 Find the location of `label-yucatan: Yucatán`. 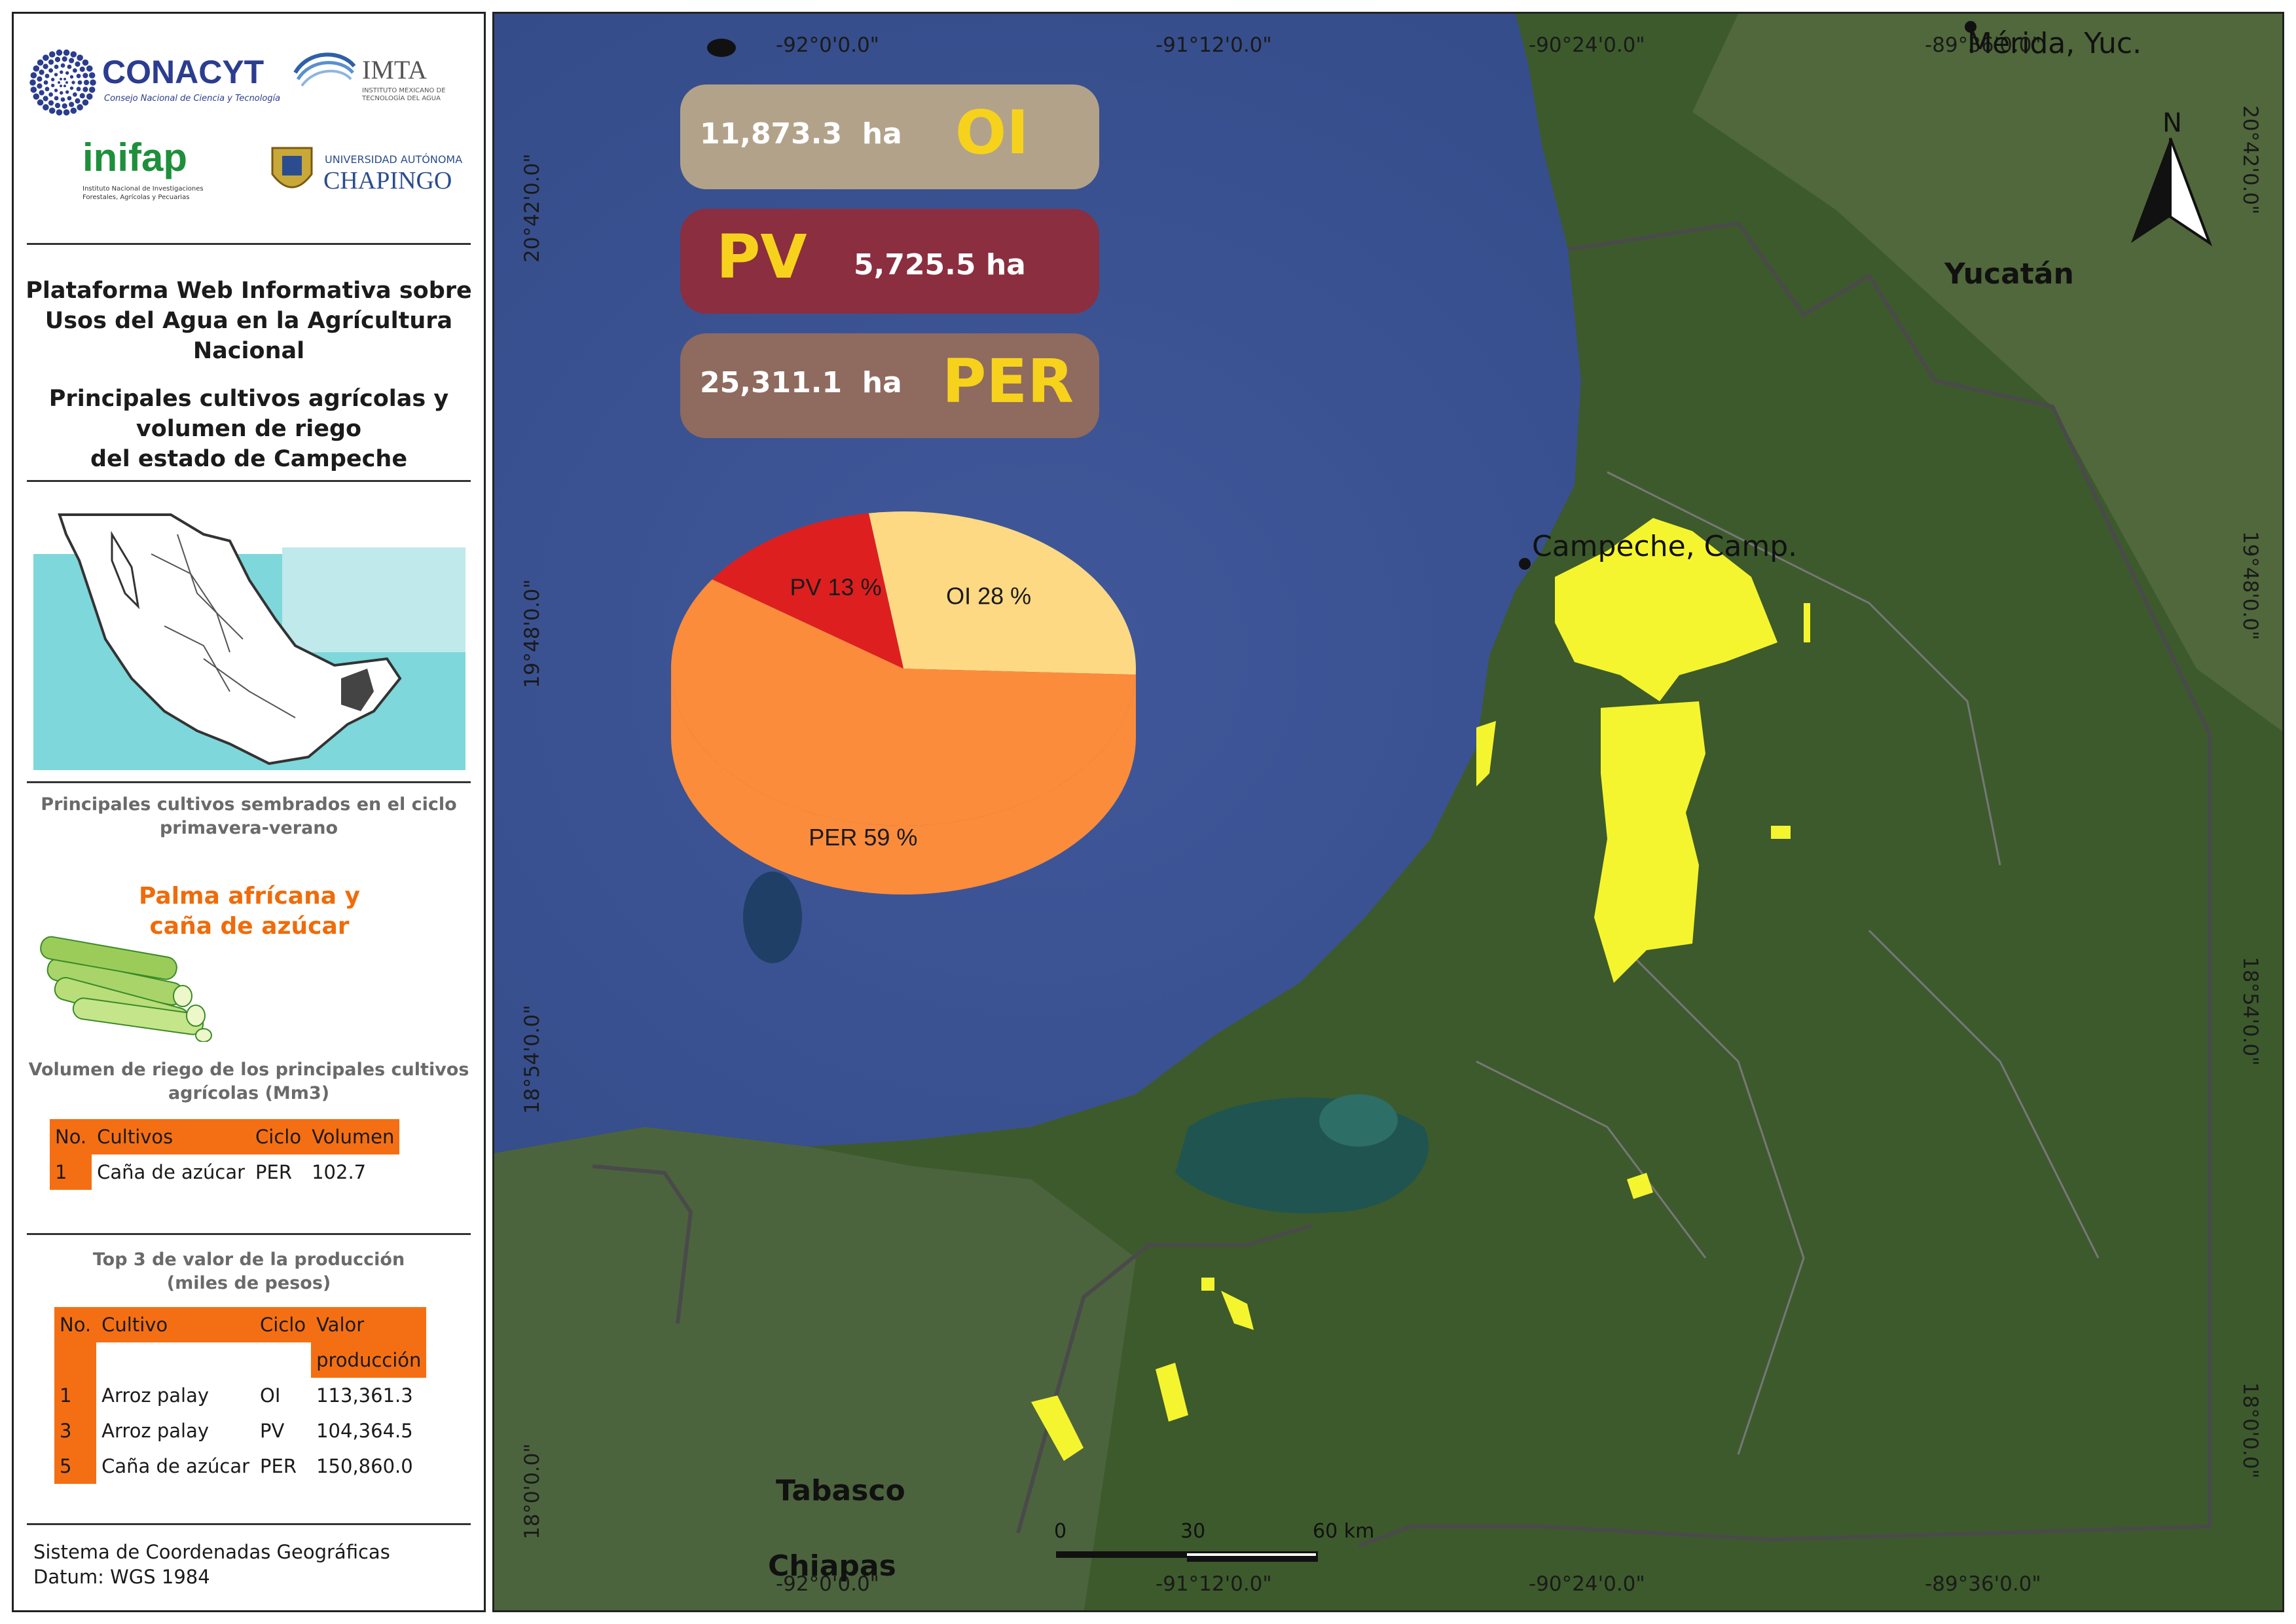

label-yucatan: Yucatán is located at coordinates (2009, 274).